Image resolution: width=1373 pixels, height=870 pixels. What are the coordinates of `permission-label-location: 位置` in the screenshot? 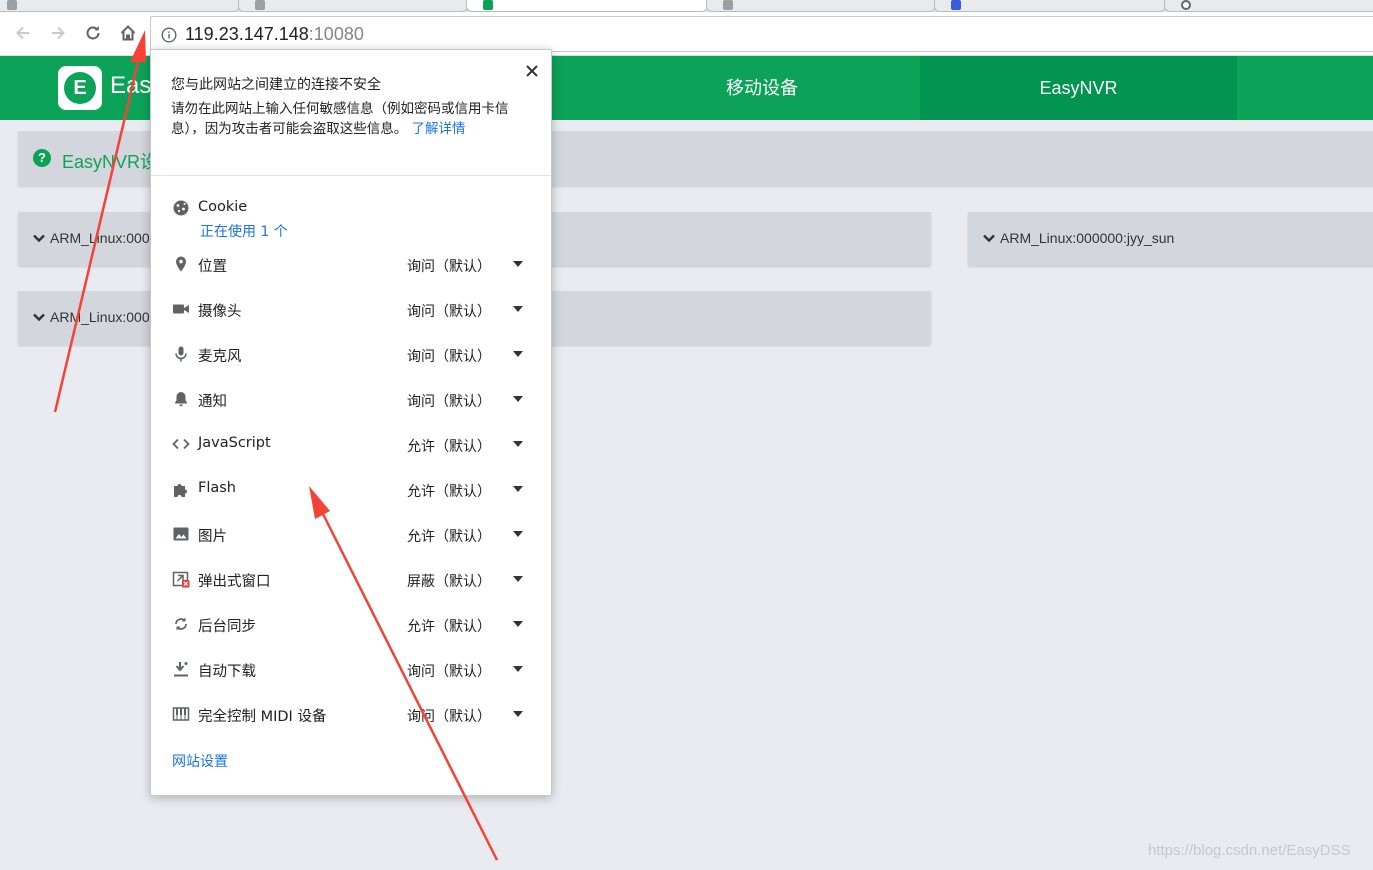 It's located at (212, 267).